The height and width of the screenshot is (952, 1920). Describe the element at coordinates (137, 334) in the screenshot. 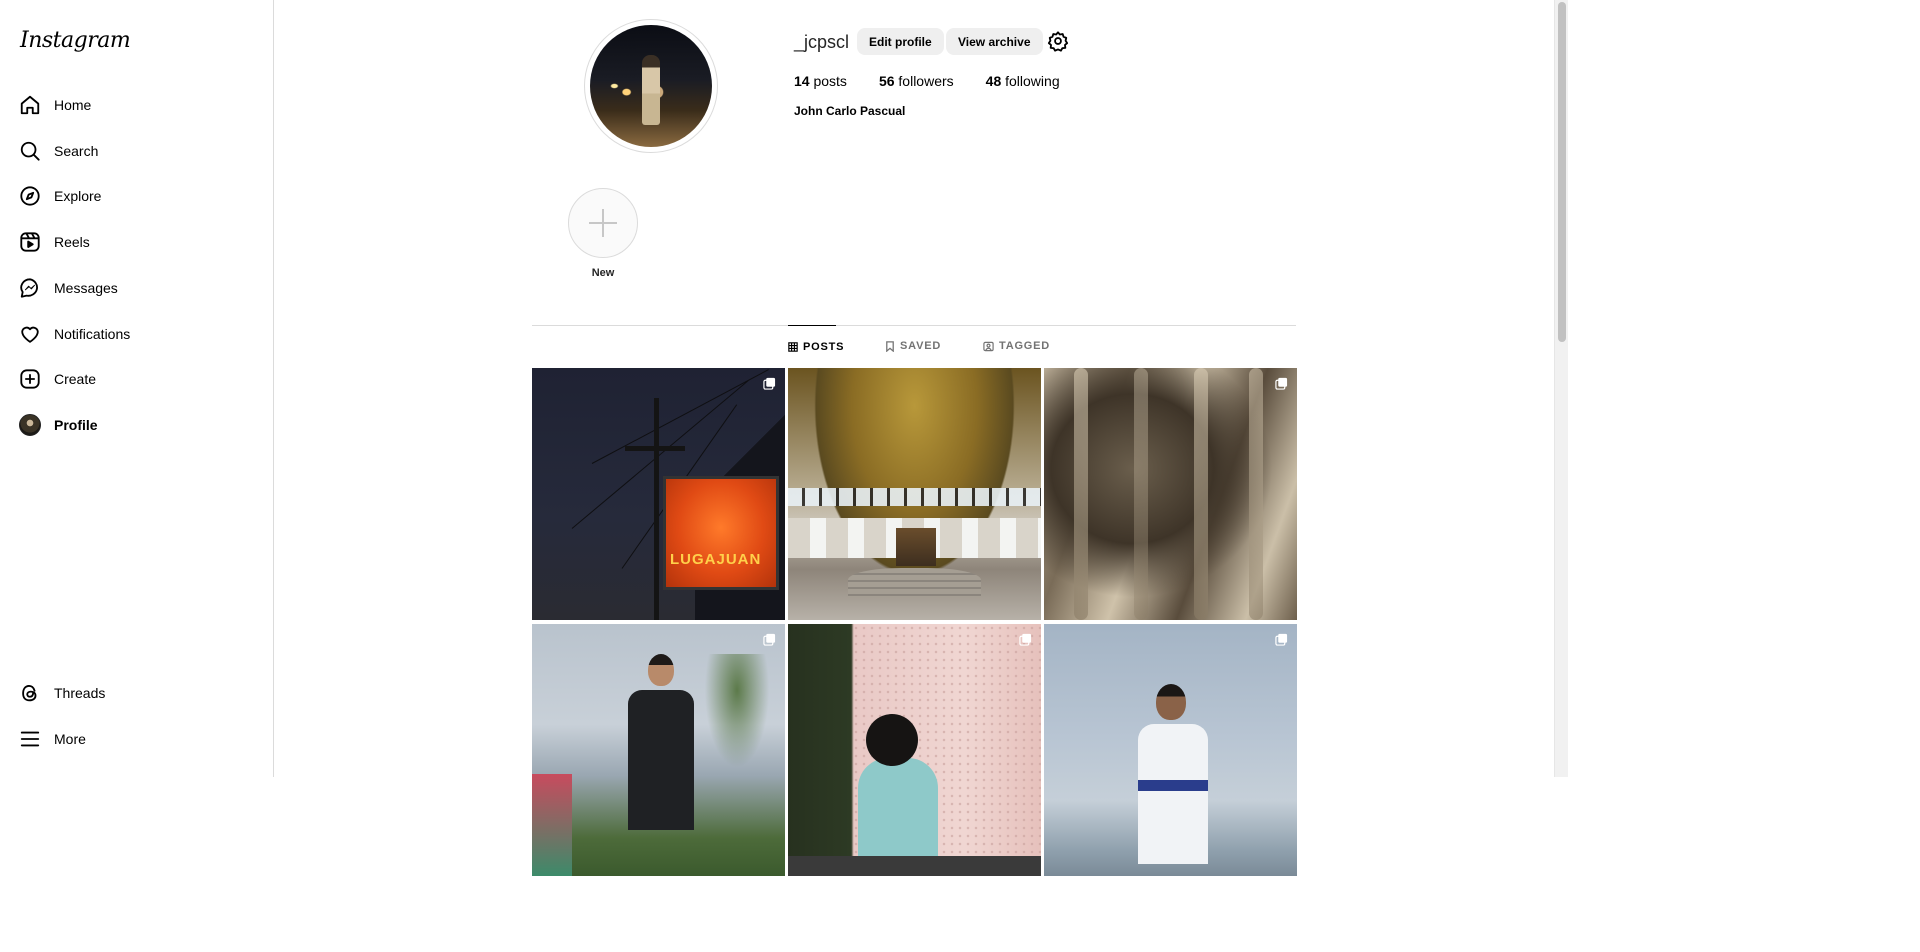

I see `sidebar-item-notifications: Notifications` at that location.